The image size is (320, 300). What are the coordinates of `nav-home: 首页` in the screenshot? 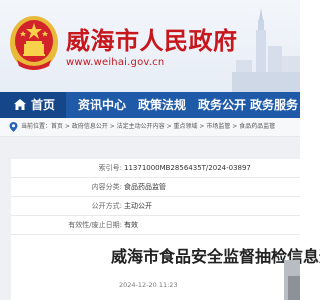 It's located at (33, 105).